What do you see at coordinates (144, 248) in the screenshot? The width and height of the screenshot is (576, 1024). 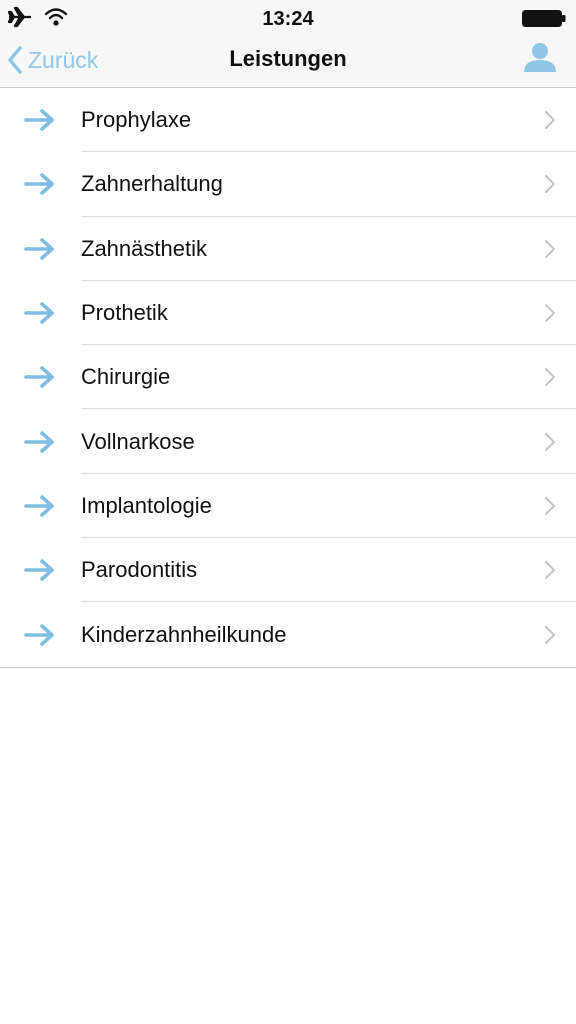 I see `list-item-label: Zahnästhetik` at bounding box center [144, 248].